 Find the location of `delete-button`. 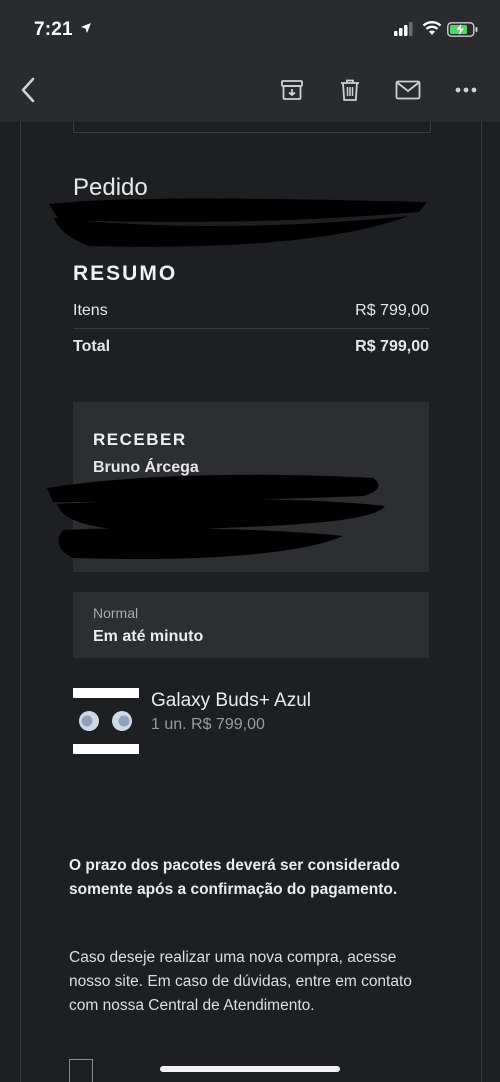

delete-button is located at coordinates (350, 90).